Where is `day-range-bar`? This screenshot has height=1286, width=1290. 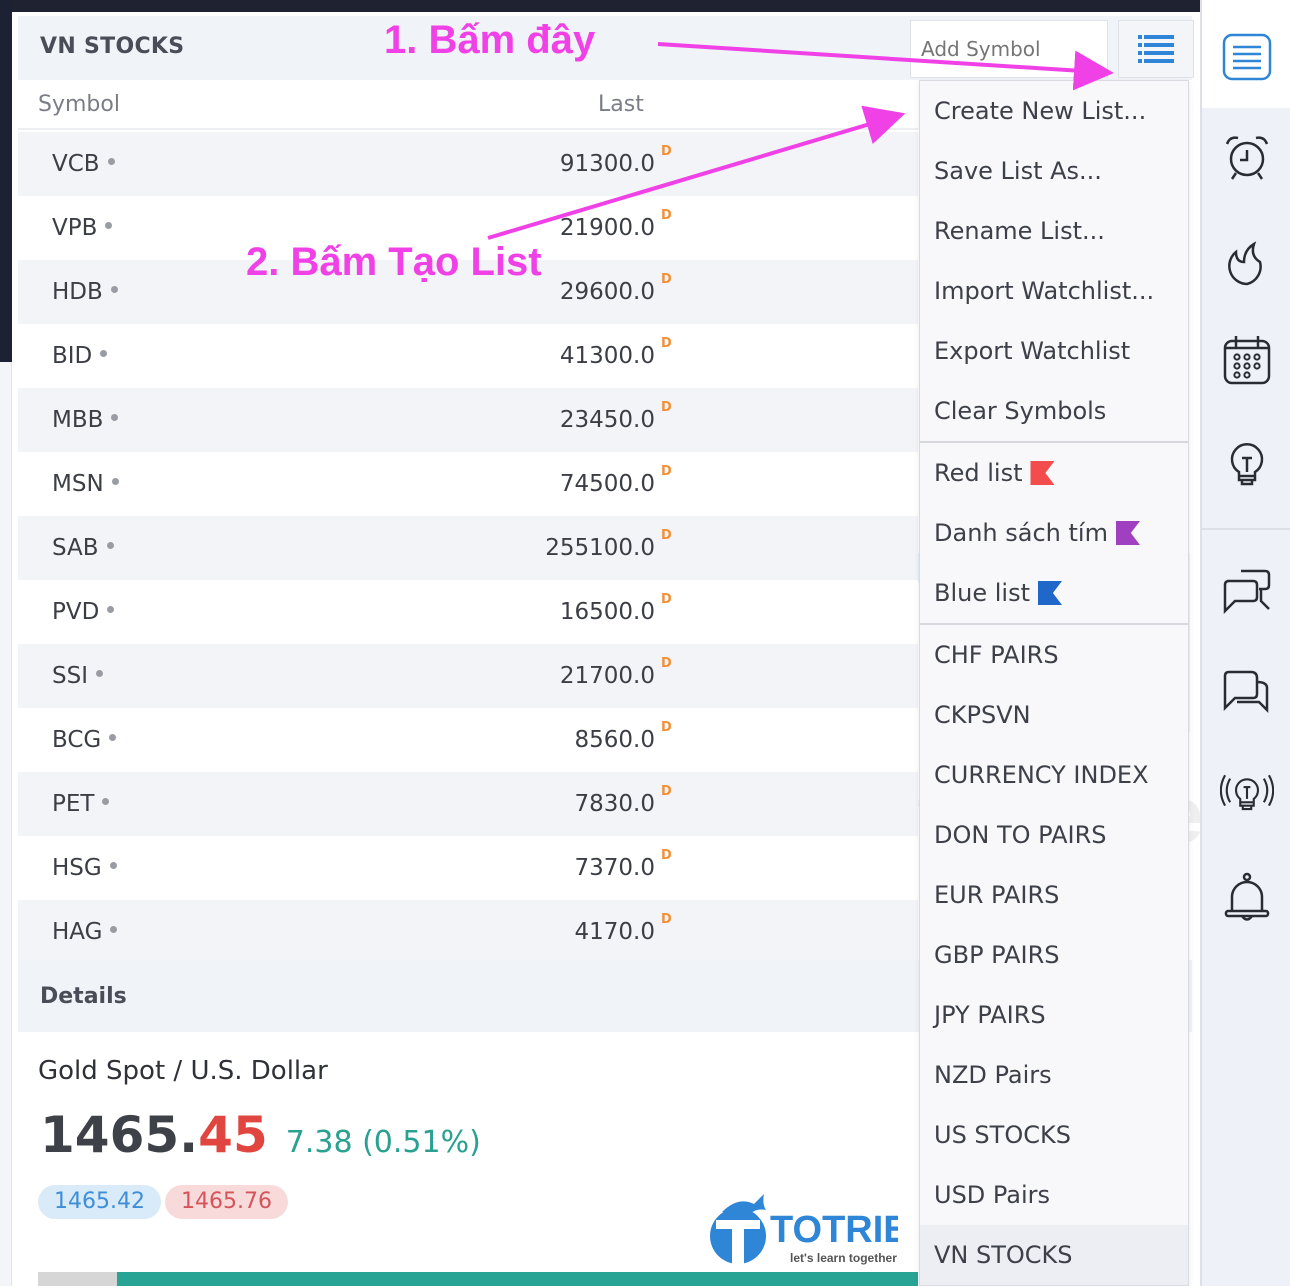 day-range-bar is located at coordinates (478, 1279).